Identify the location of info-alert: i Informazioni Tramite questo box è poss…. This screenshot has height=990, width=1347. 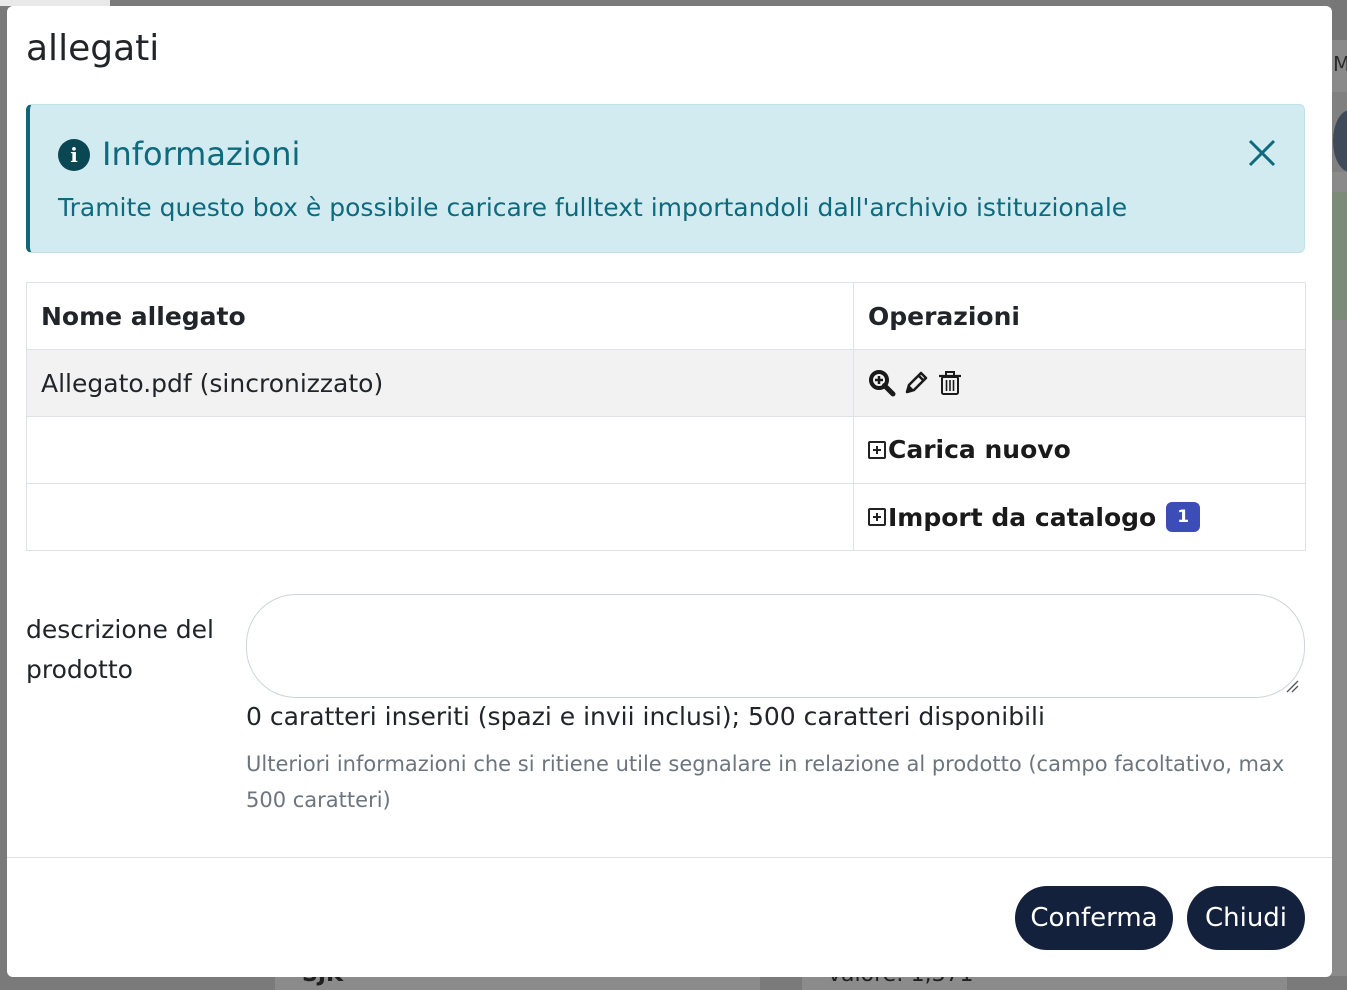
(665, 178).